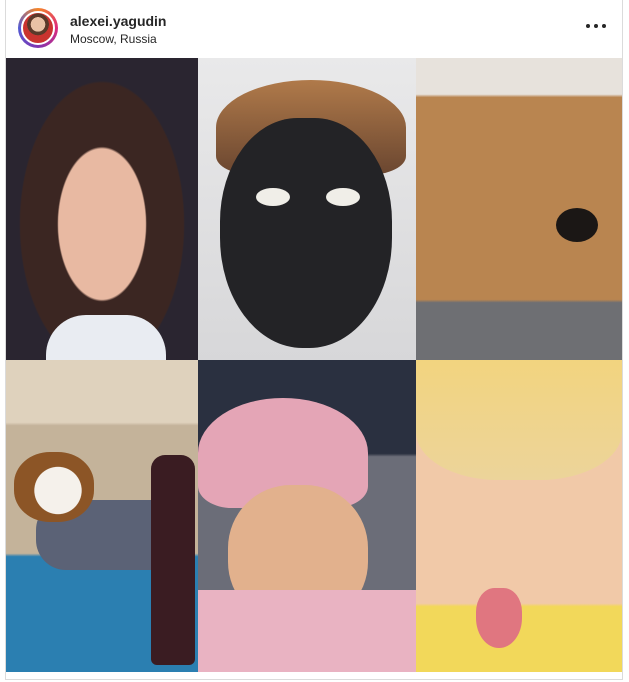 The image size is (629, 682). I want to click on beagle-head-shape, so click(54, 487).